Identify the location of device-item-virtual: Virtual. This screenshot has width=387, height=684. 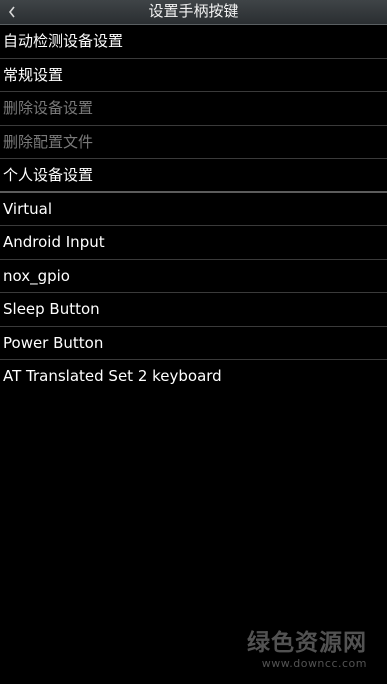
(193, 209).